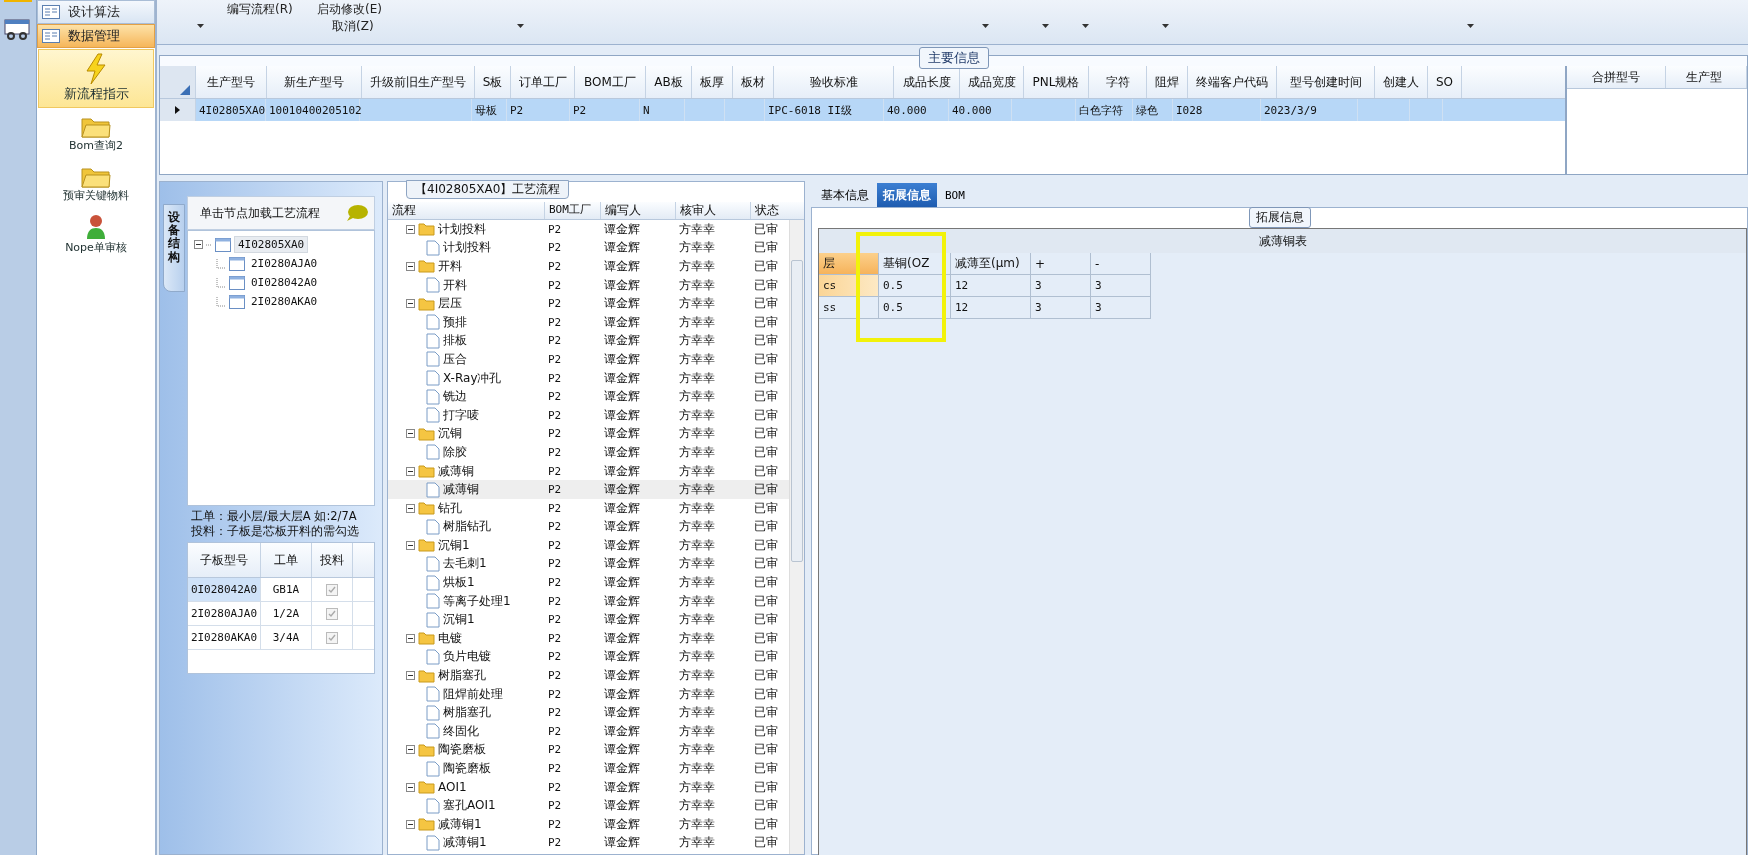  I want to click on column-header: 验收标准, so click(834, 82).